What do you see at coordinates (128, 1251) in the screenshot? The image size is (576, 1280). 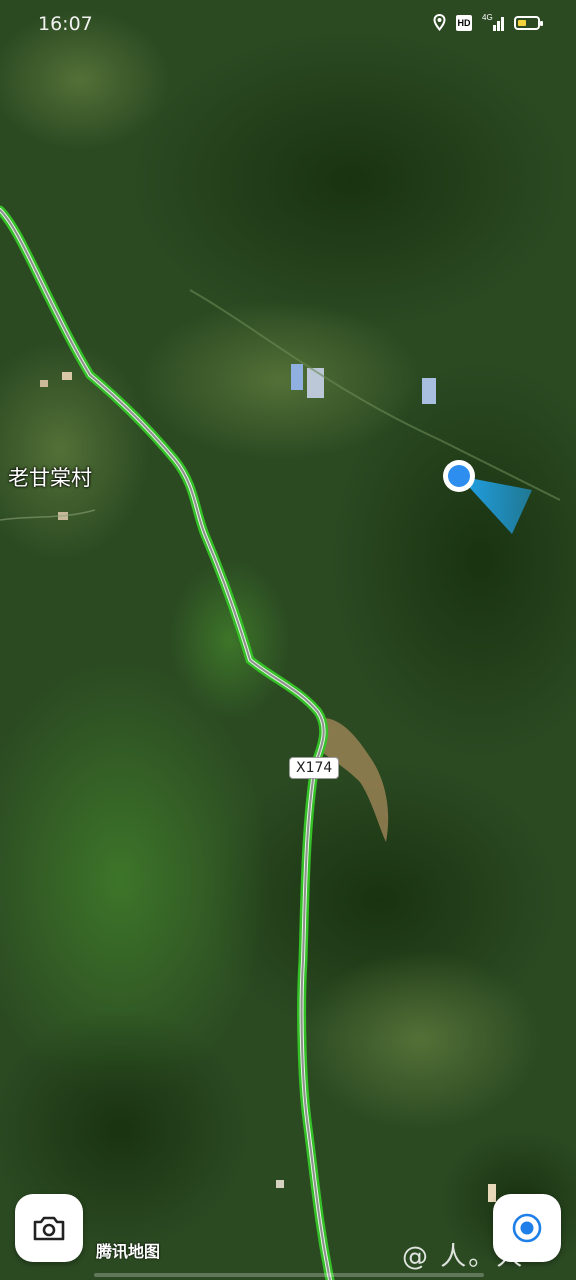 I see `provider-logo: 腾讯地图` at bounding box center [128, 1251].